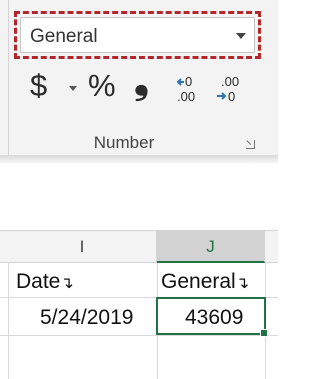  I want to click on cell-i-header: Date↴, so click(45, 282).